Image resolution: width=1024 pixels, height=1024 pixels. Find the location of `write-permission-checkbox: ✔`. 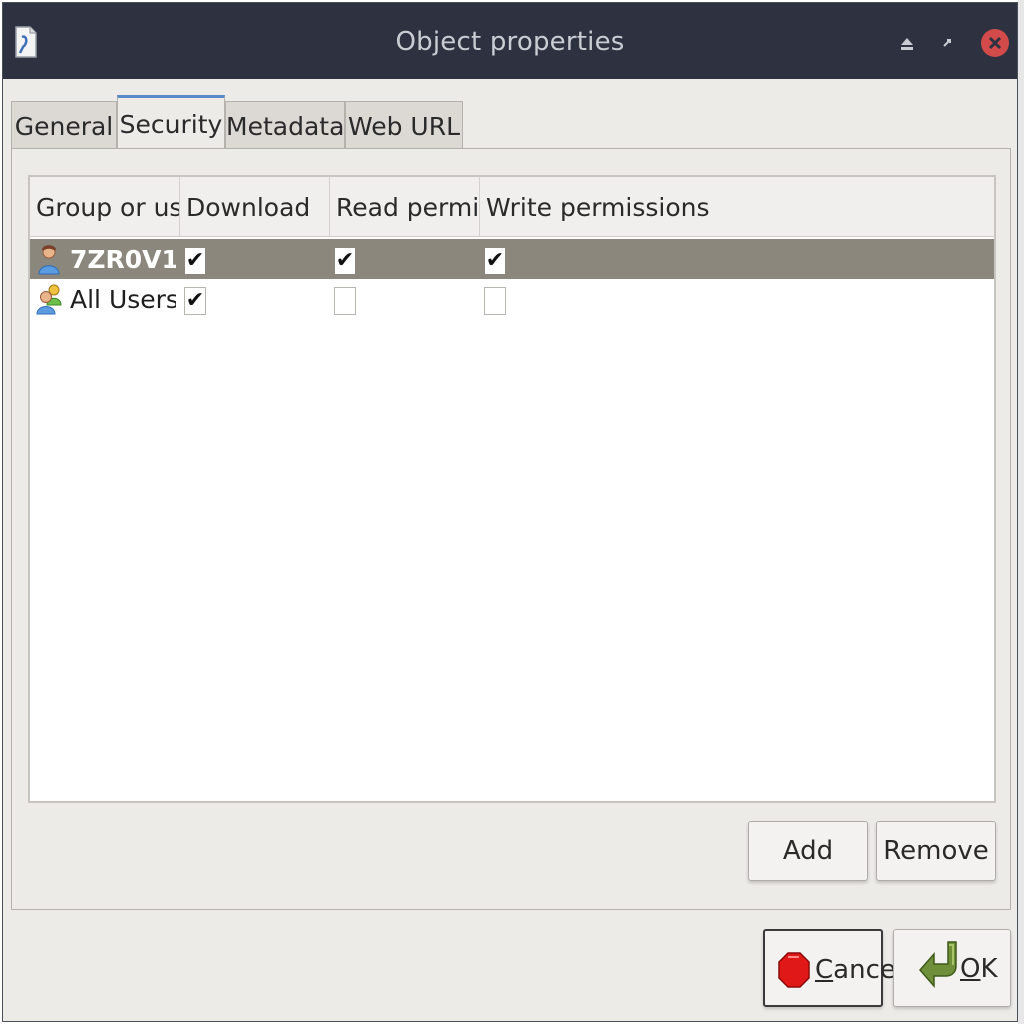

write-permission-checkbox: ✔ is located at coordinates (495, 261).